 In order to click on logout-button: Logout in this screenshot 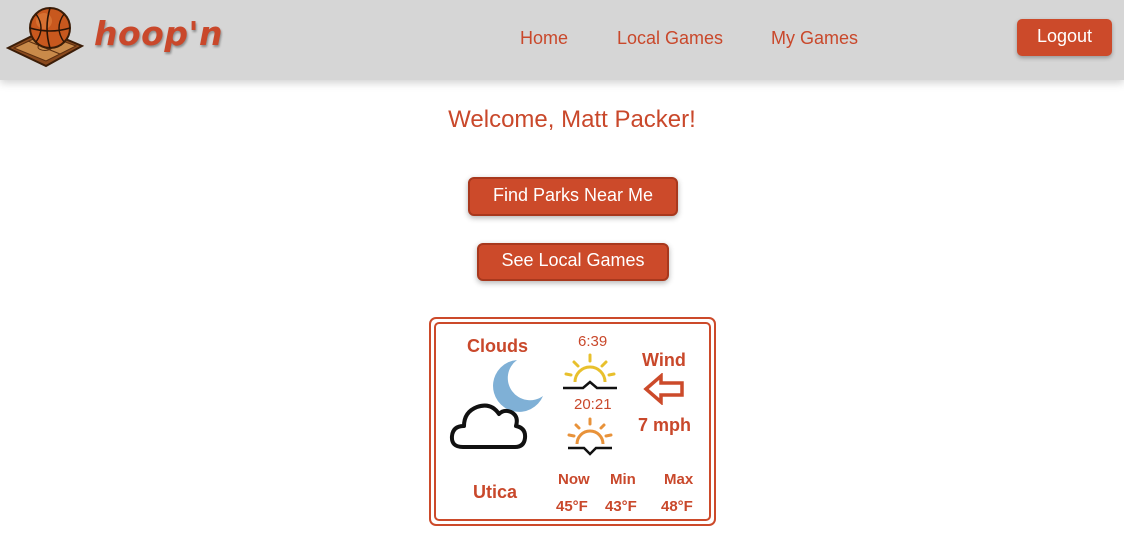, I will do `click(1064, 37)`.